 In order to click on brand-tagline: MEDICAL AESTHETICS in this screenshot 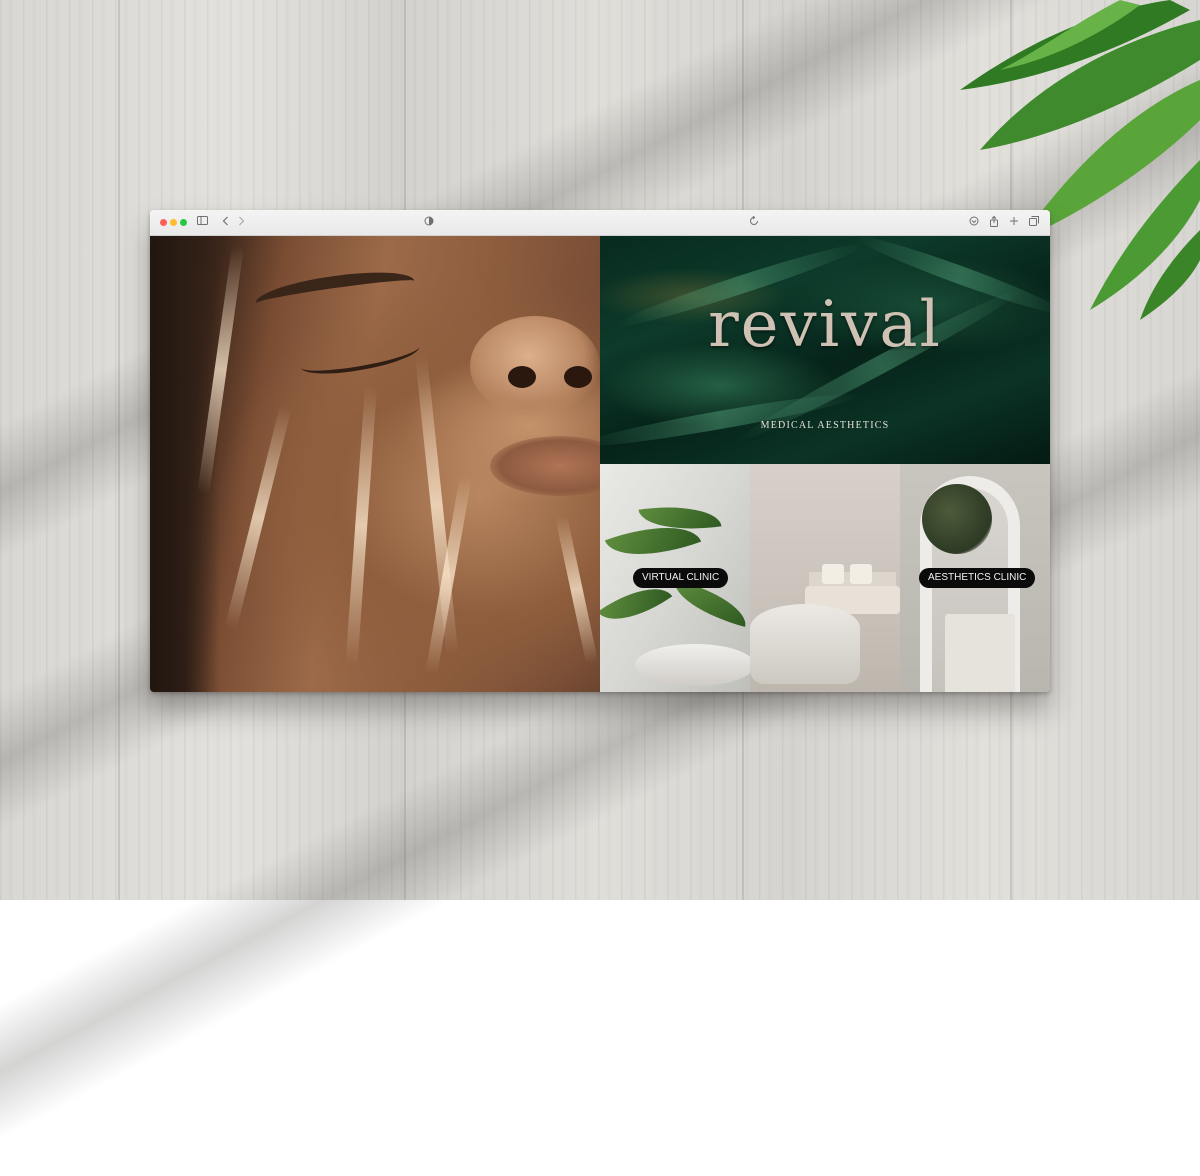, I will do `click(825, 425)`.